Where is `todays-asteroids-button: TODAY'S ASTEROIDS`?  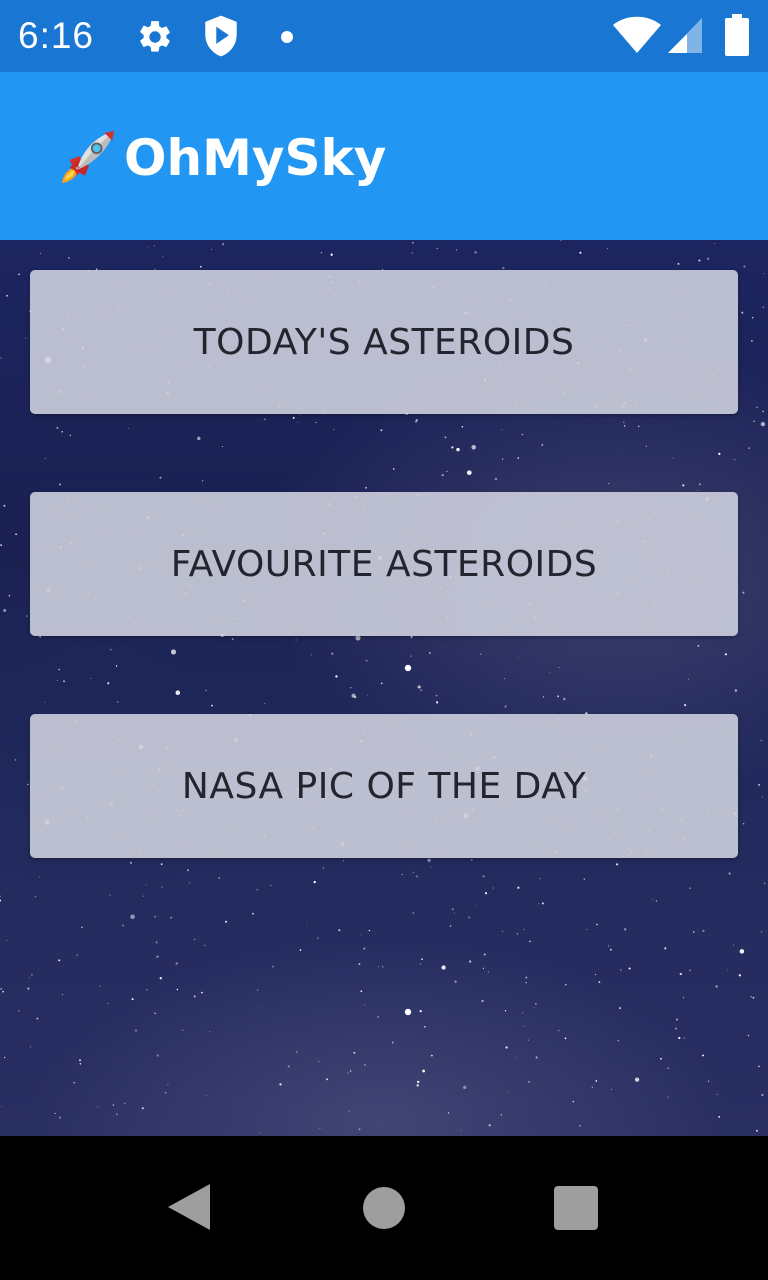 todays-asteroids-button: TODAY'S ASTEROIDS is located at coordinates (384, 342).